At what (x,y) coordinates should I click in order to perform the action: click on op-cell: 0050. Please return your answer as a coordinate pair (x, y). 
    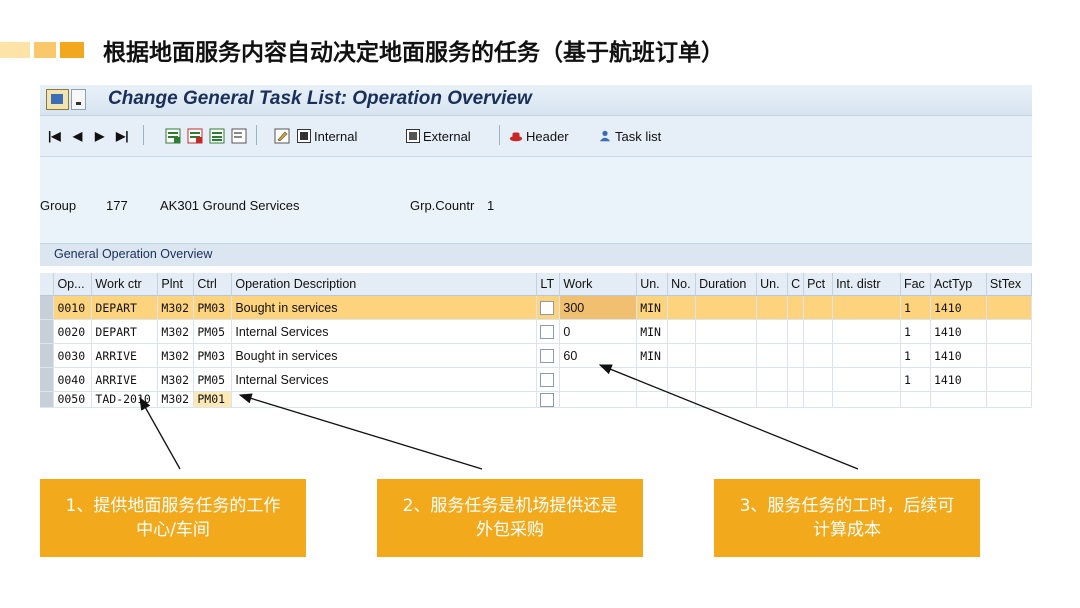
    Looking at the image, I should click on (73, 399).